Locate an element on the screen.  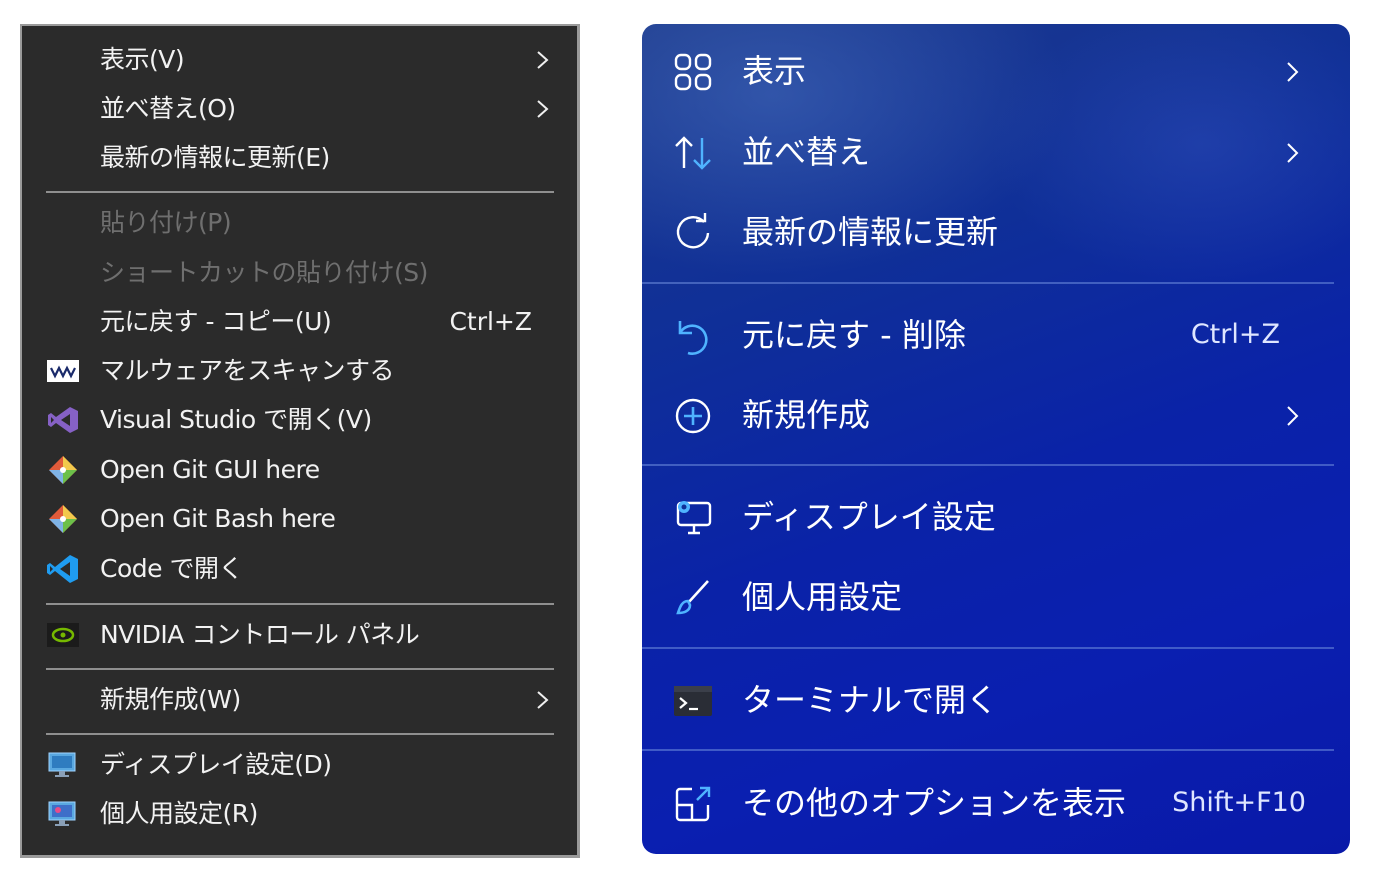
more-options-icon is located at coordinates (693, 804).